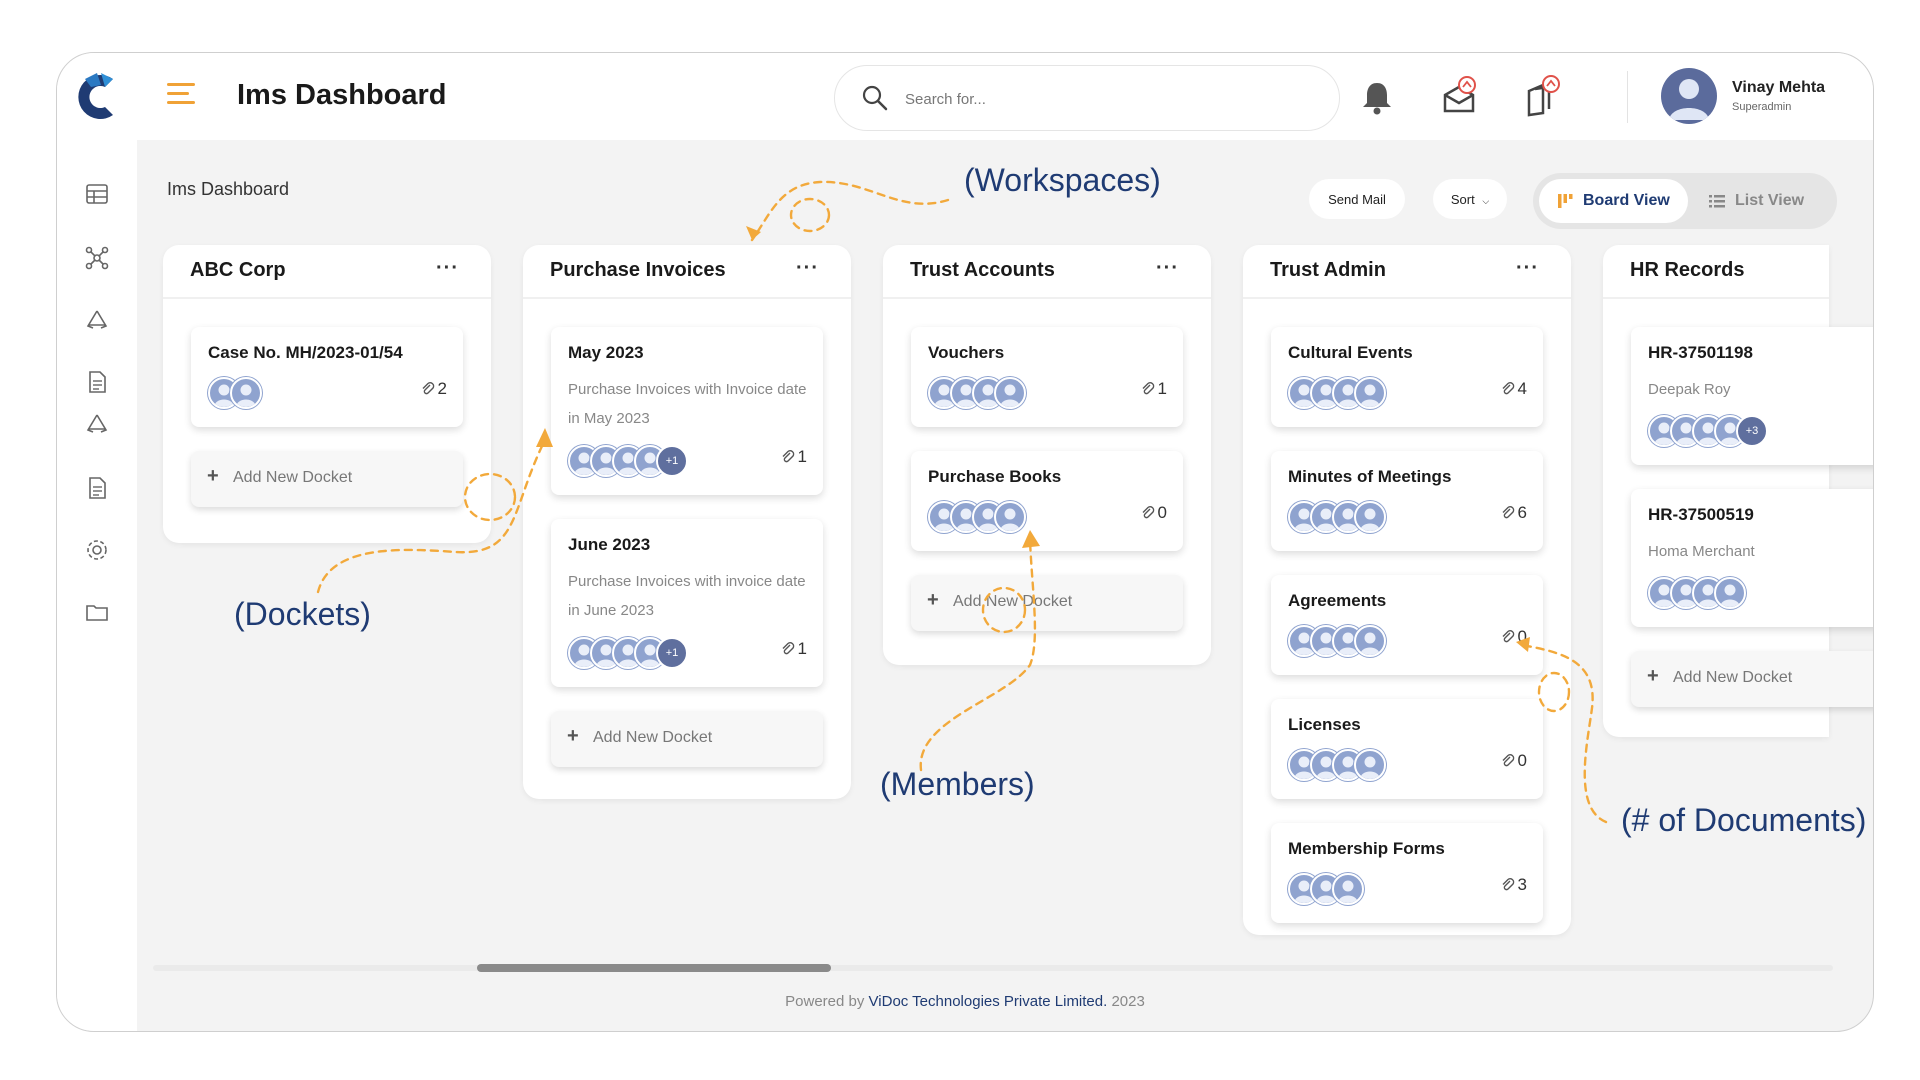  I want to click on search-input, so click(1105, 99).